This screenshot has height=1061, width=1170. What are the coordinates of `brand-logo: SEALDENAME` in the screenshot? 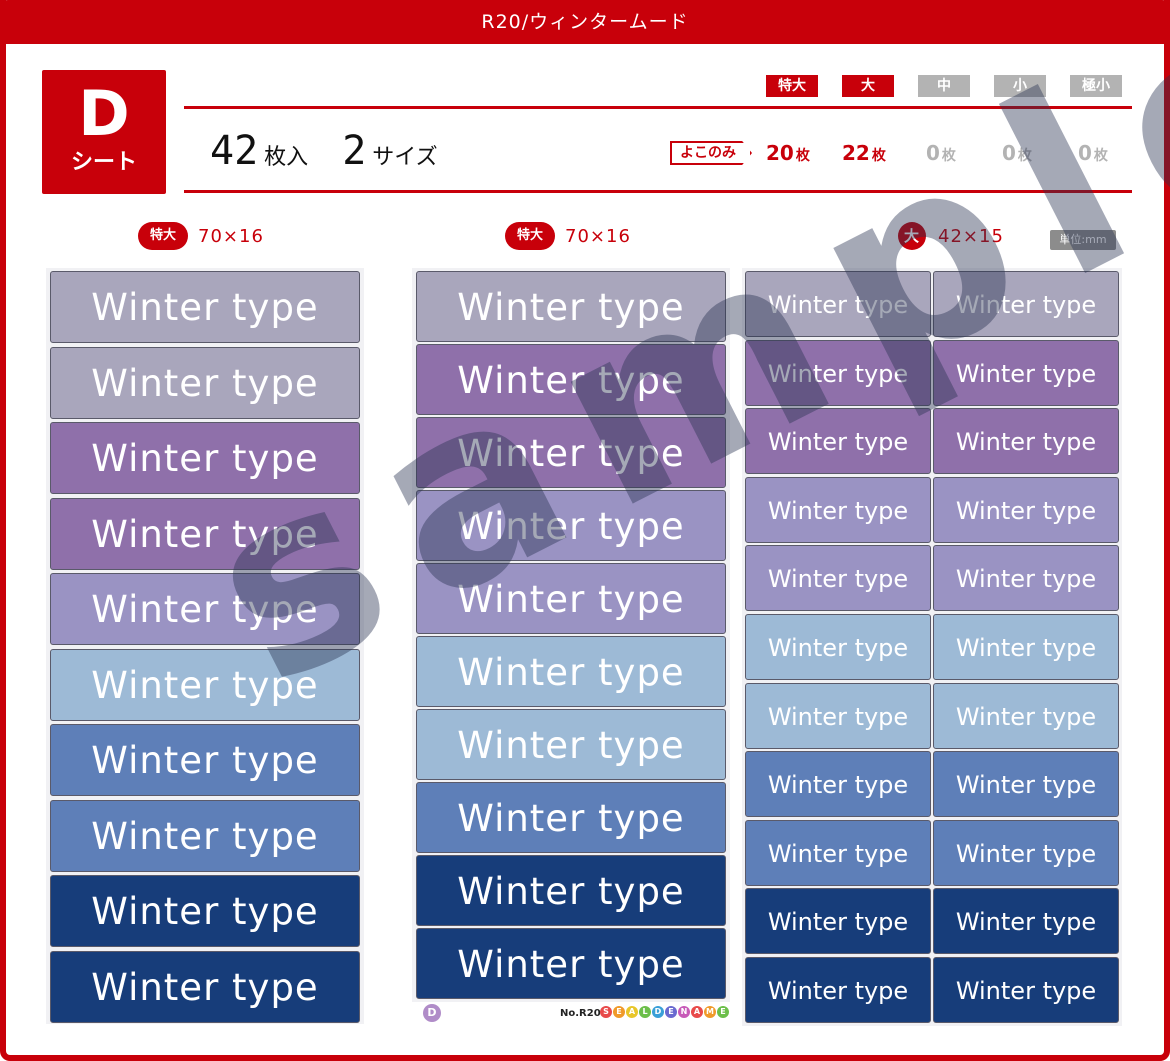 It's located at (664, 1012).